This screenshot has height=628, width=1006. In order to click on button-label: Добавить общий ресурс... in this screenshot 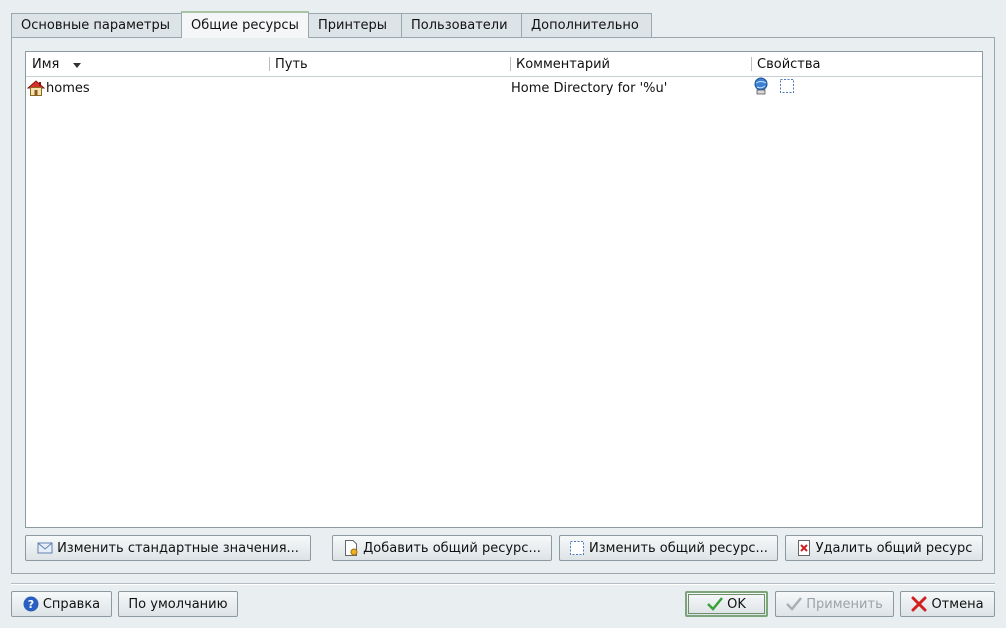, I will do `click(452, 548)`.